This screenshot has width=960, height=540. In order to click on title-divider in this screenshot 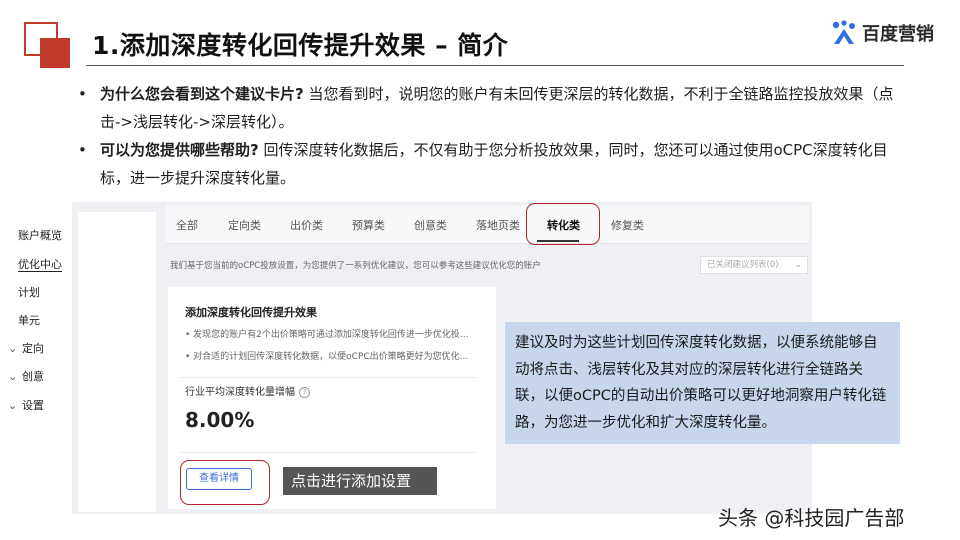, I will do `click(495, 65)`.